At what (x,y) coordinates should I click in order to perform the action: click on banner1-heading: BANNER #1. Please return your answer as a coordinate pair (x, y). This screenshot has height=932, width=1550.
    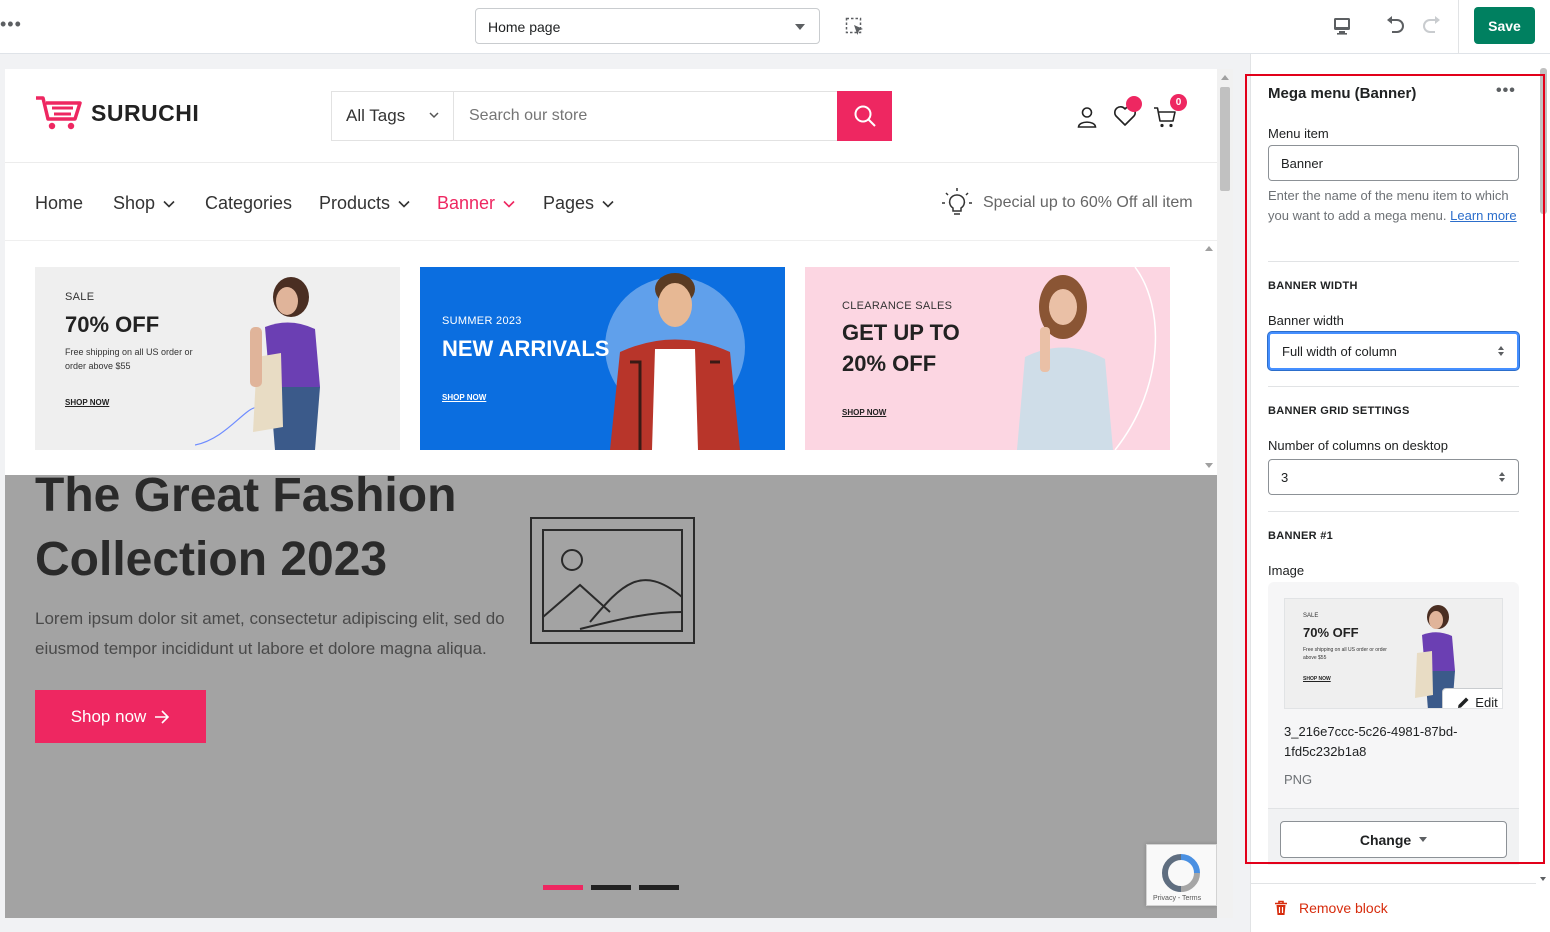
    Looking at the image, I should click on (1301, 536).